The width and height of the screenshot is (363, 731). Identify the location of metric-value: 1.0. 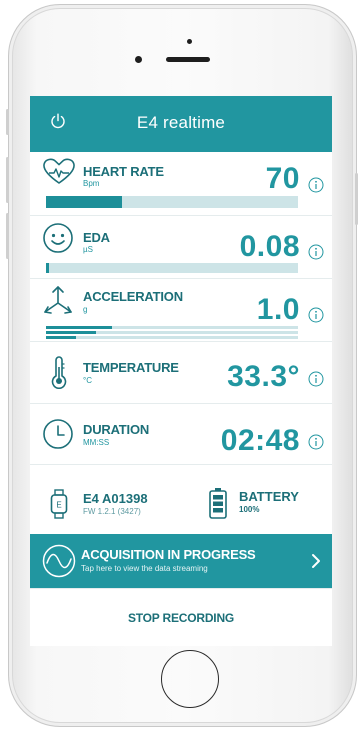
(278, 309).